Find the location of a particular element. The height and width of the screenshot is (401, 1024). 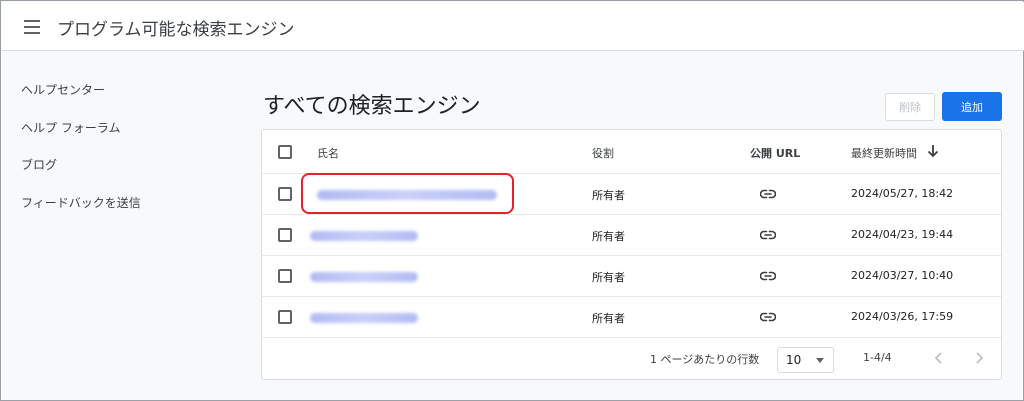

chevron-right-icon is located at coordinates (979, 358).